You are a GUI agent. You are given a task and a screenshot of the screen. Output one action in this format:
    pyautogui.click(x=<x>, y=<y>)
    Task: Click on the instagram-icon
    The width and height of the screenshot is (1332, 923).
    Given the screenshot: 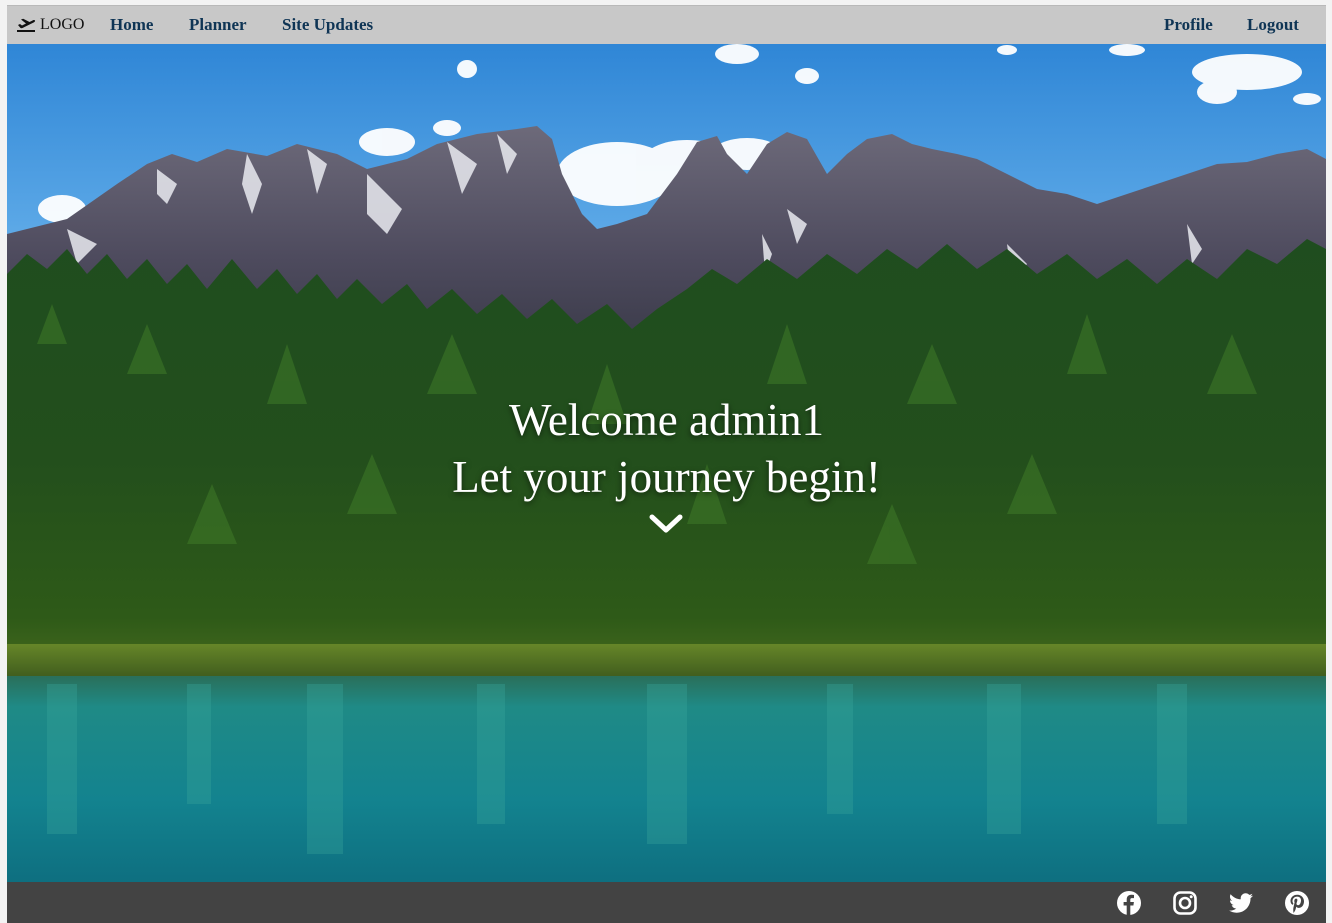 What is the action you would take?
    pyautogui.click(x=1185, y=903)
    